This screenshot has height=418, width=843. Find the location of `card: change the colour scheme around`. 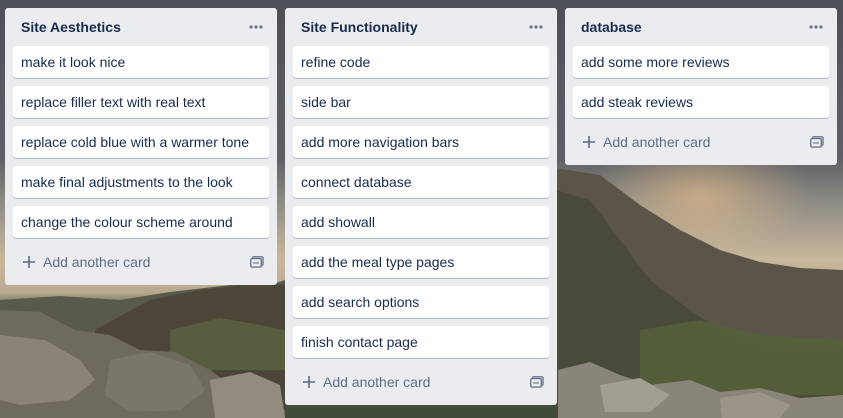

card: change the colour scheme around is located at coordinates (141, 222).